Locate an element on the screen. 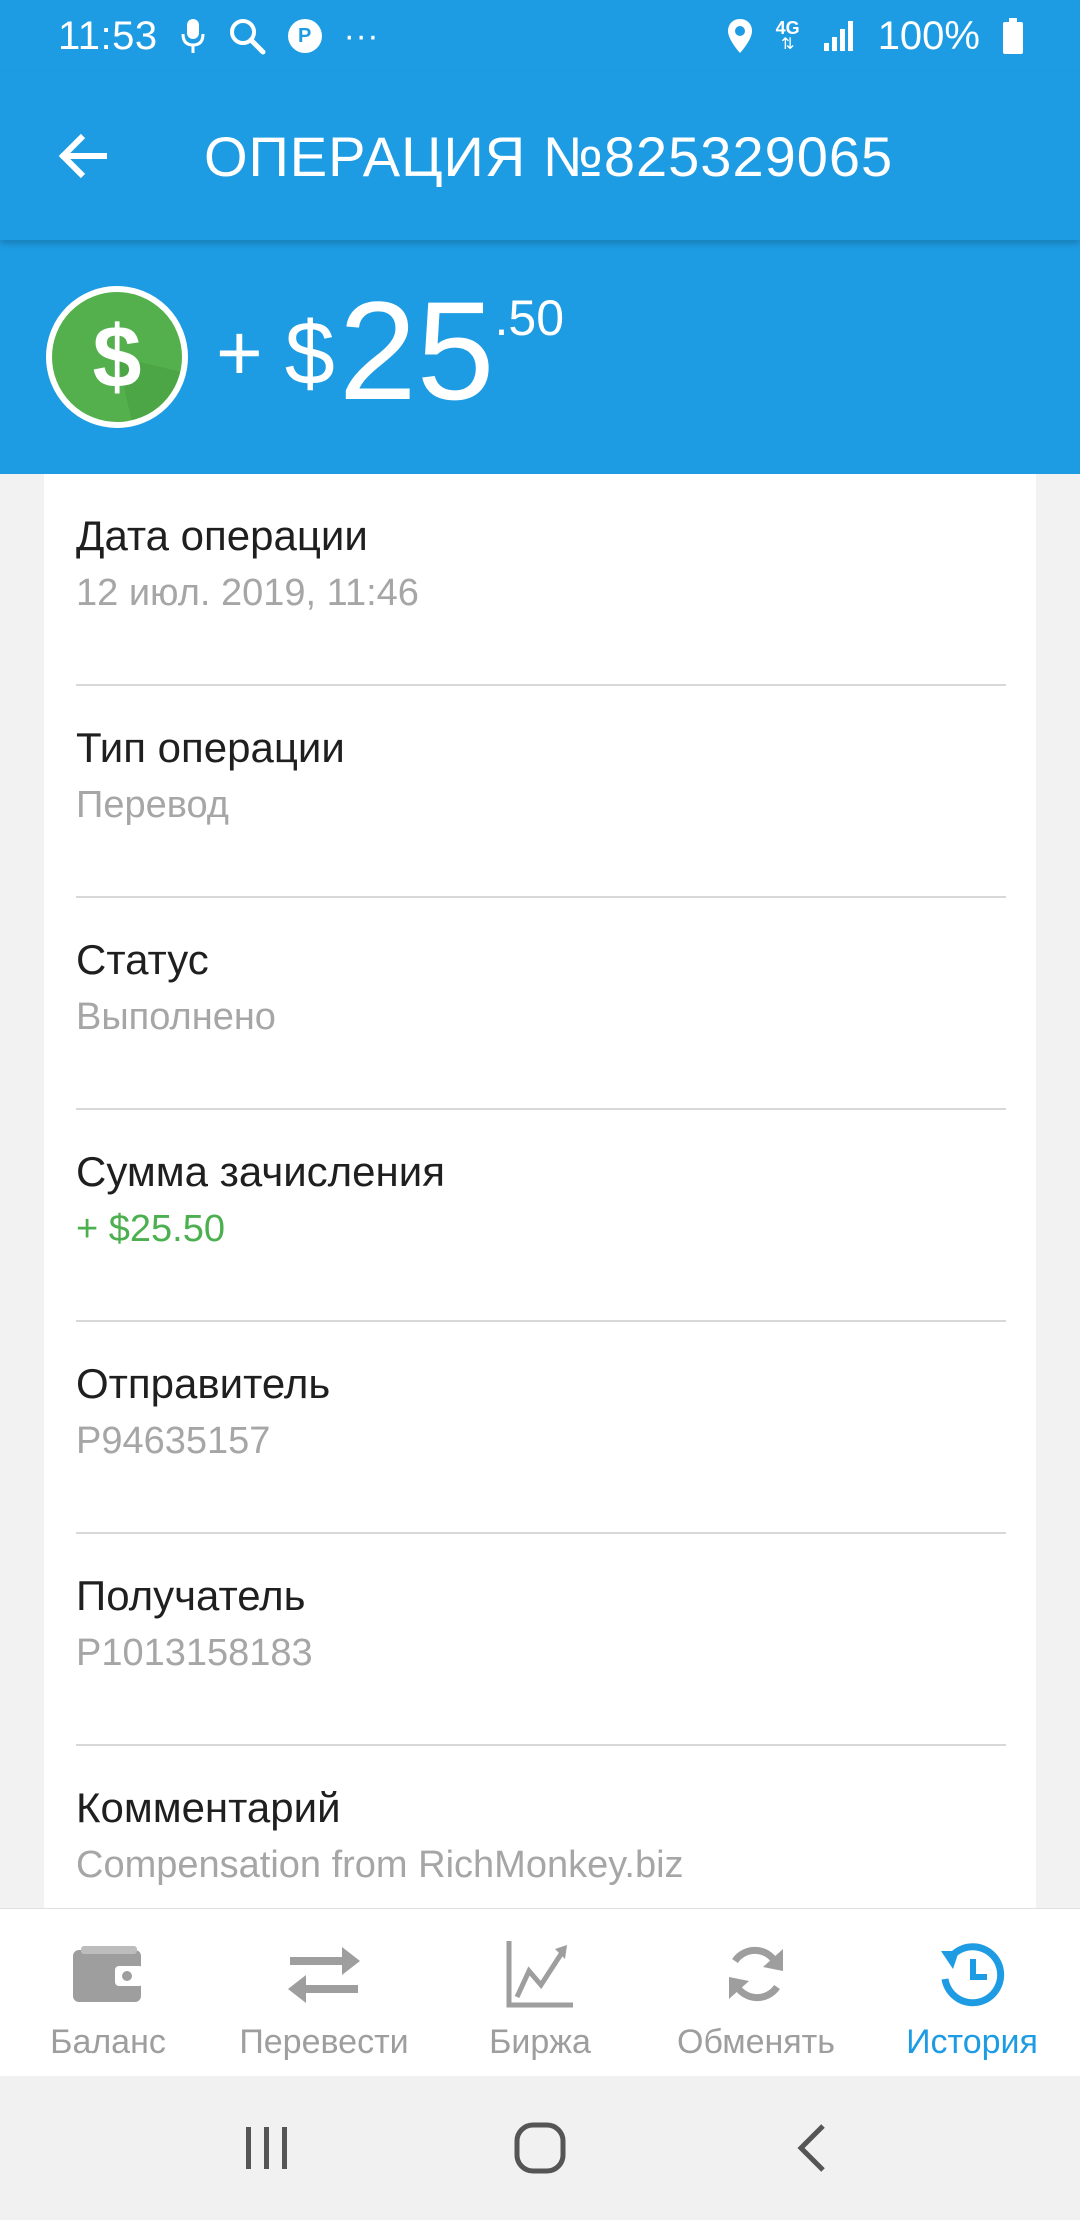 The height and width of the screenshot is (2220, 1080). microphone-icon is located at coordinates (193, 36).